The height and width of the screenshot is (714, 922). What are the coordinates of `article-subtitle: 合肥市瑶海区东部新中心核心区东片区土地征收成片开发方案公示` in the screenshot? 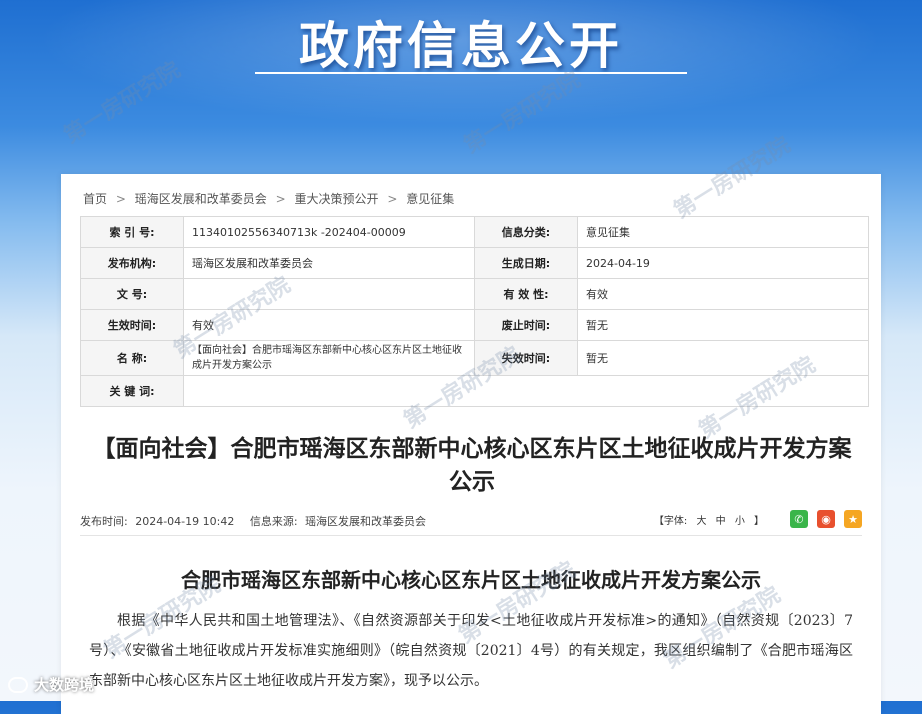 It's located at (471, 580).